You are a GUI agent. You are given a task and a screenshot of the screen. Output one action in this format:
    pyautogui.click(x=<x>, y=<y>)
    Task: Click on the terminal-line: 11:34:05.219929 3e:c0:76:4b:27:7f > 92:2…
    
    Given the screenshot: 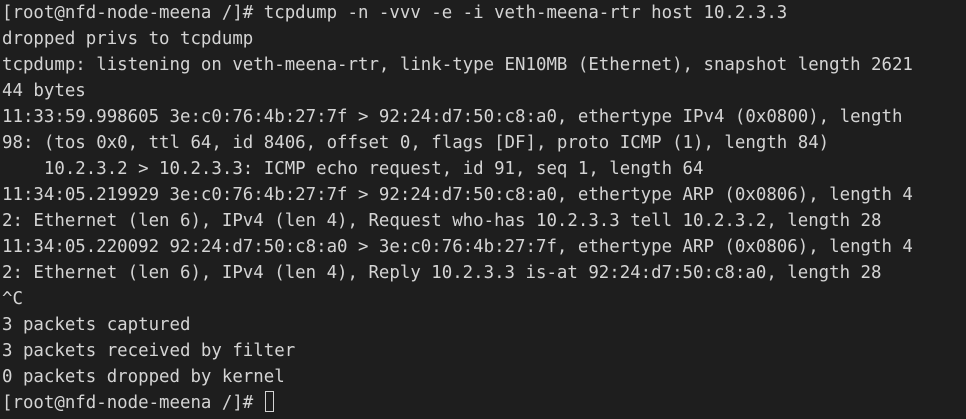 What is the action you would take?
    pyautogui.click(x=457, y=195)
    